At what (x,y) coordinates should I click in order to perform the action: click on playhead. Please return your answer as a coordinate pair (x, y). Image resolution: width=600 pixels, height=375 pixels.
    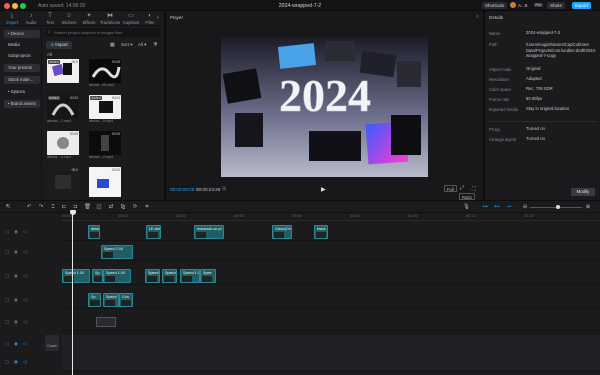
    Looking at the image, I should click on (72, 294).